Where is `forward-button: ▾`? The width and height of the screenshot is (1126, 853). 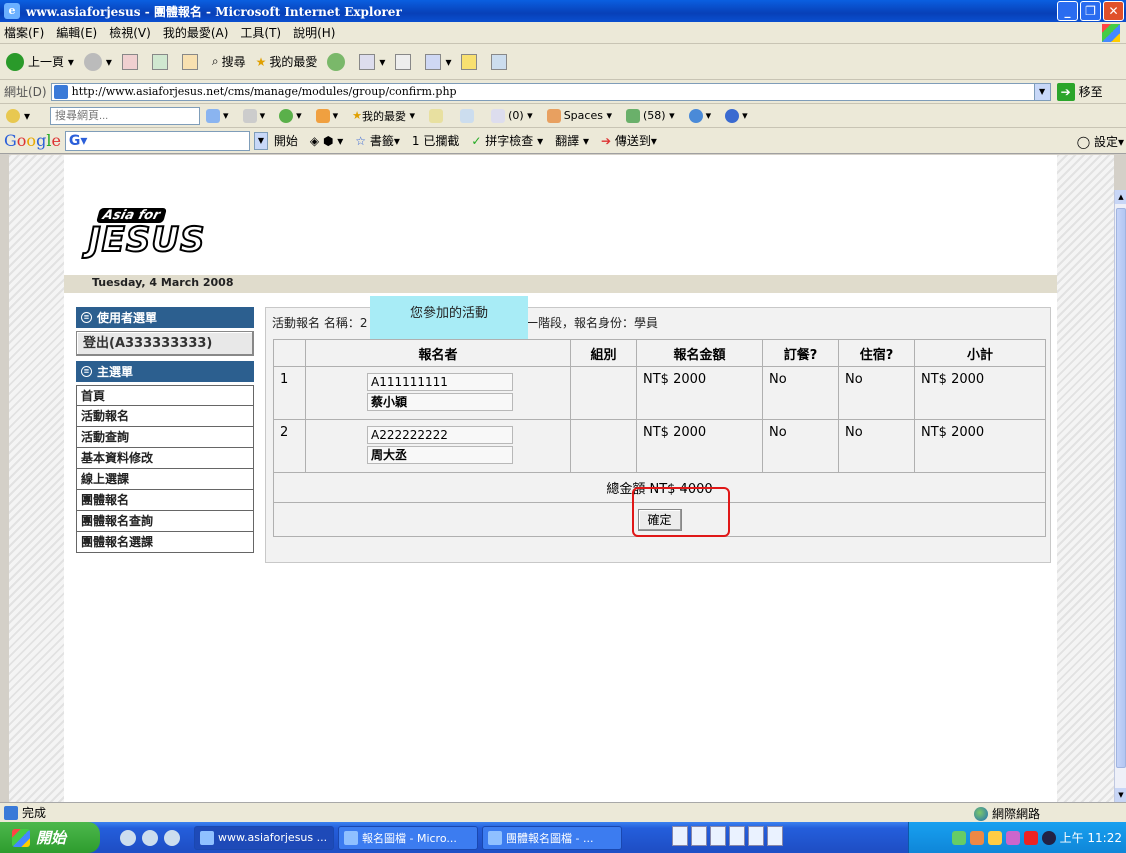 forward-button: ▾ is located at coordinates (97, 61).